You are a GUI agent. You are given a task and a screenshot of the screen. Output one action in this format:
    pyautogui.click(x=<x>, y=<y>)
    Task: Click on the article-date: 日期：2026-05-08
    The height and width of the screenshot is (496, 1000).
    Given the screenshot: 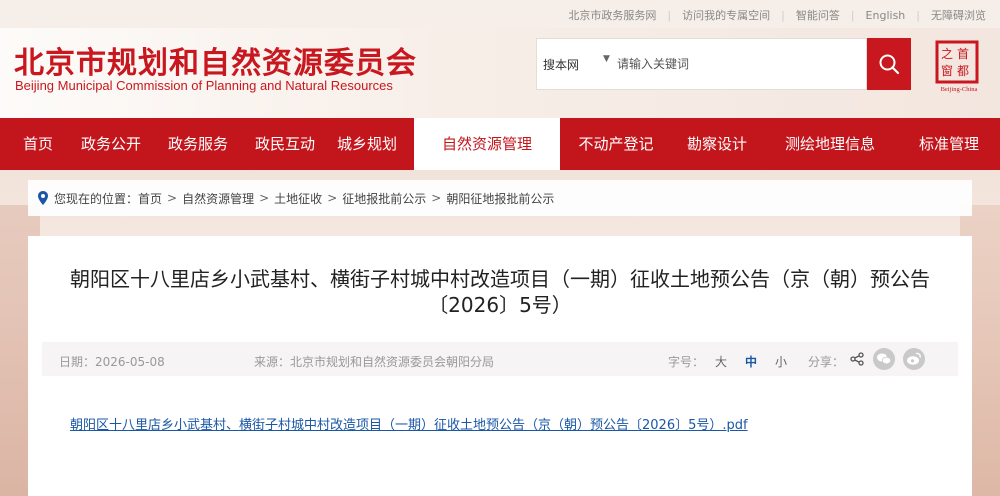 What is the action you would take?
    pyautogui.click(x=112, y=362)
    